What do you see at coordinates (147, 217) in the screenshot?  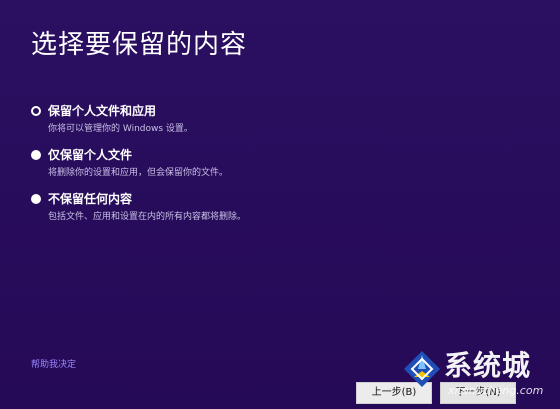 I see `option-description: 包括文件、应用和设置在内的所有内容都将删除。` at bounding box center [147, 217].